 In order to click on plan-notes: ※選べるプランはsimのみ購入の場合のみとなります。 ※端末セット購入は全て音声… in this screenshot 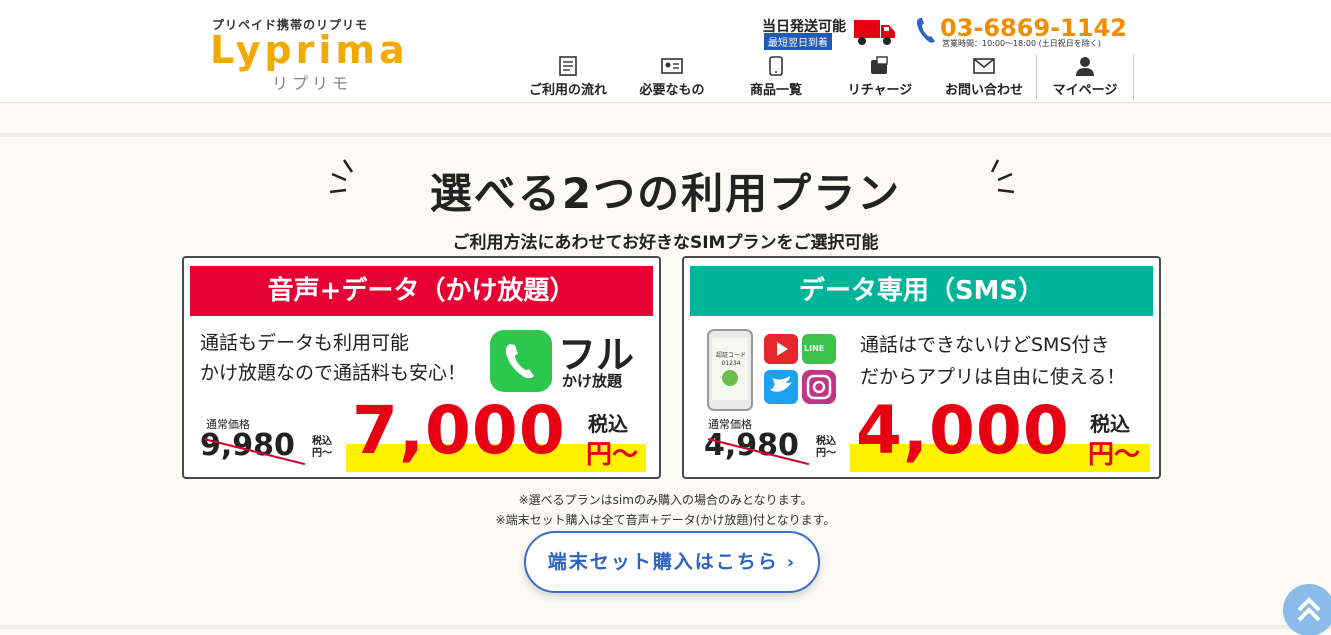, I will do `click(665, 510)`.